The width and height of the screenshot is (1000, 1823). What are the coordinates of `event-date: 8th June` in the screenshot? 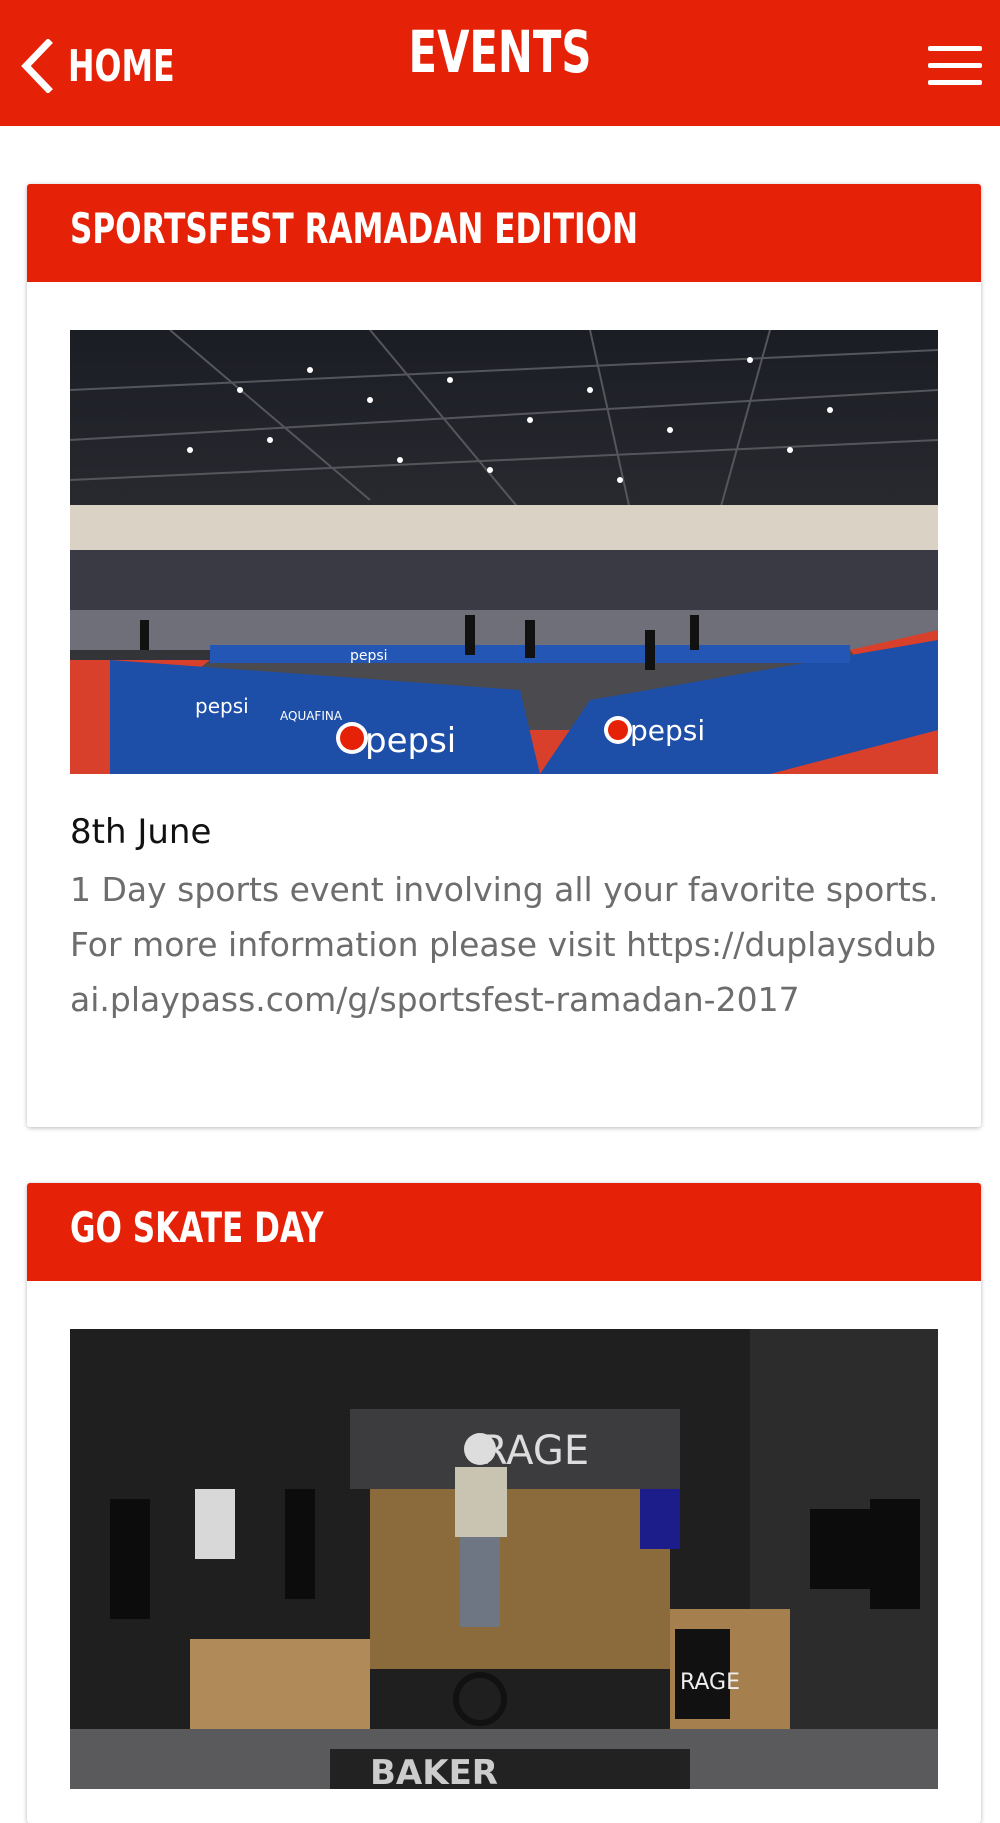 It's located at (141, 832).